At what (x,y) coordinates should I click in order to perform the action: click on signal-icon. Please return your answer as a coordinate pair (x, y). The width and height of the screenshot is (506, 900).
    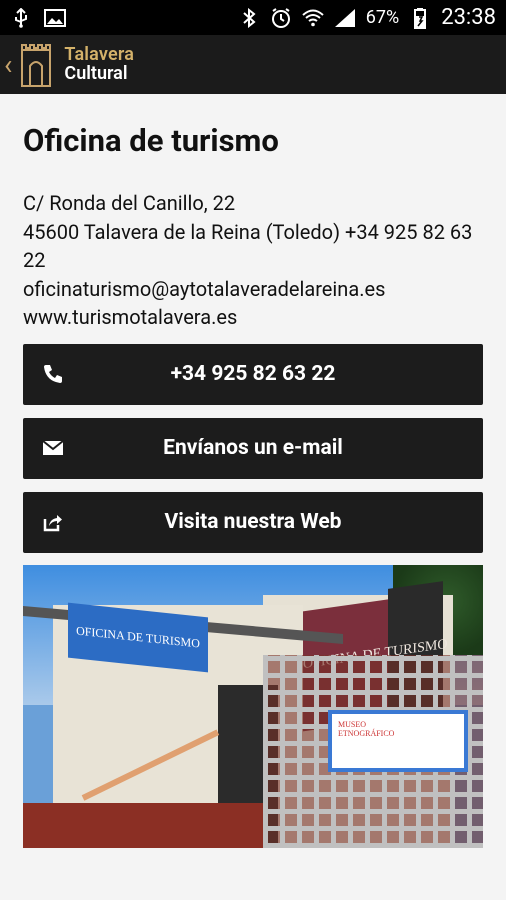
    Looking at the image, I should click on (345, 18).